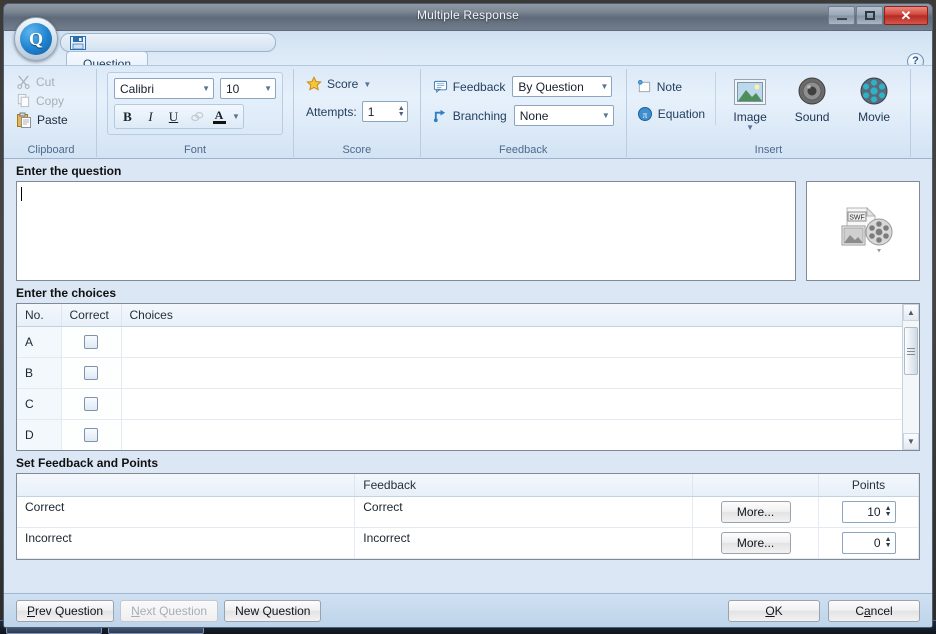 This screenshot has width=936, height=634. I want to click on maximize-icon, so click(869, 15).